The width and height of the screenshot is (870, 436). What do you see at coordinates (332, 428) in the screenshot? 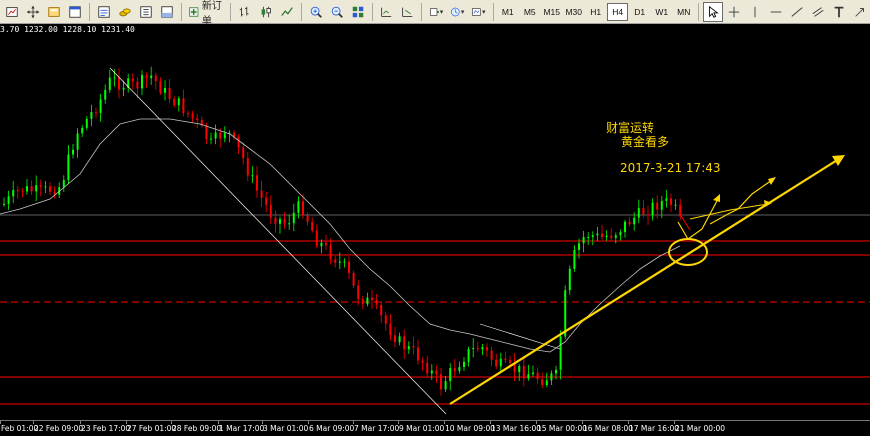
I see `time-label: 6 Mar 09:00` at bounding box center [332, 428].